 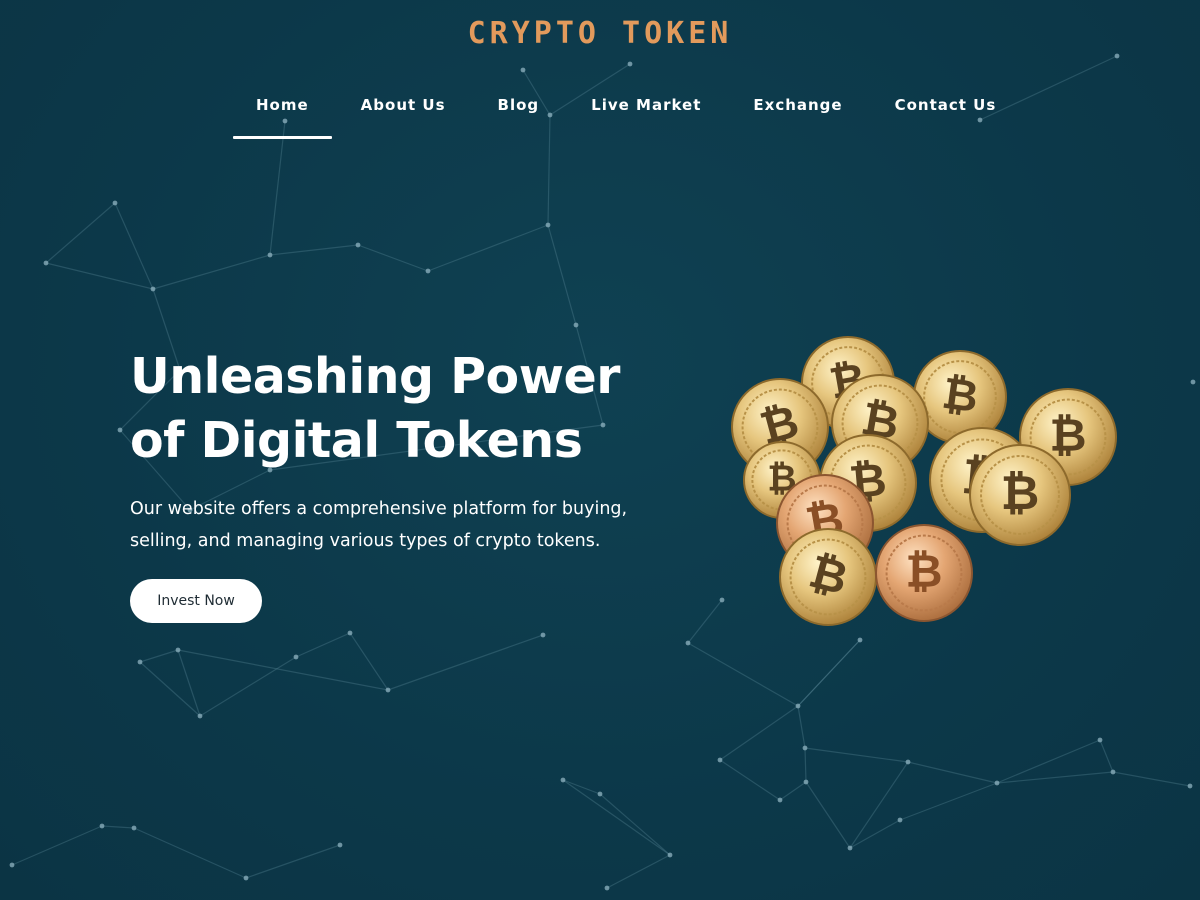 I want to click on nav-item-contact-us: Contact Us, so click(x=946, y=112).